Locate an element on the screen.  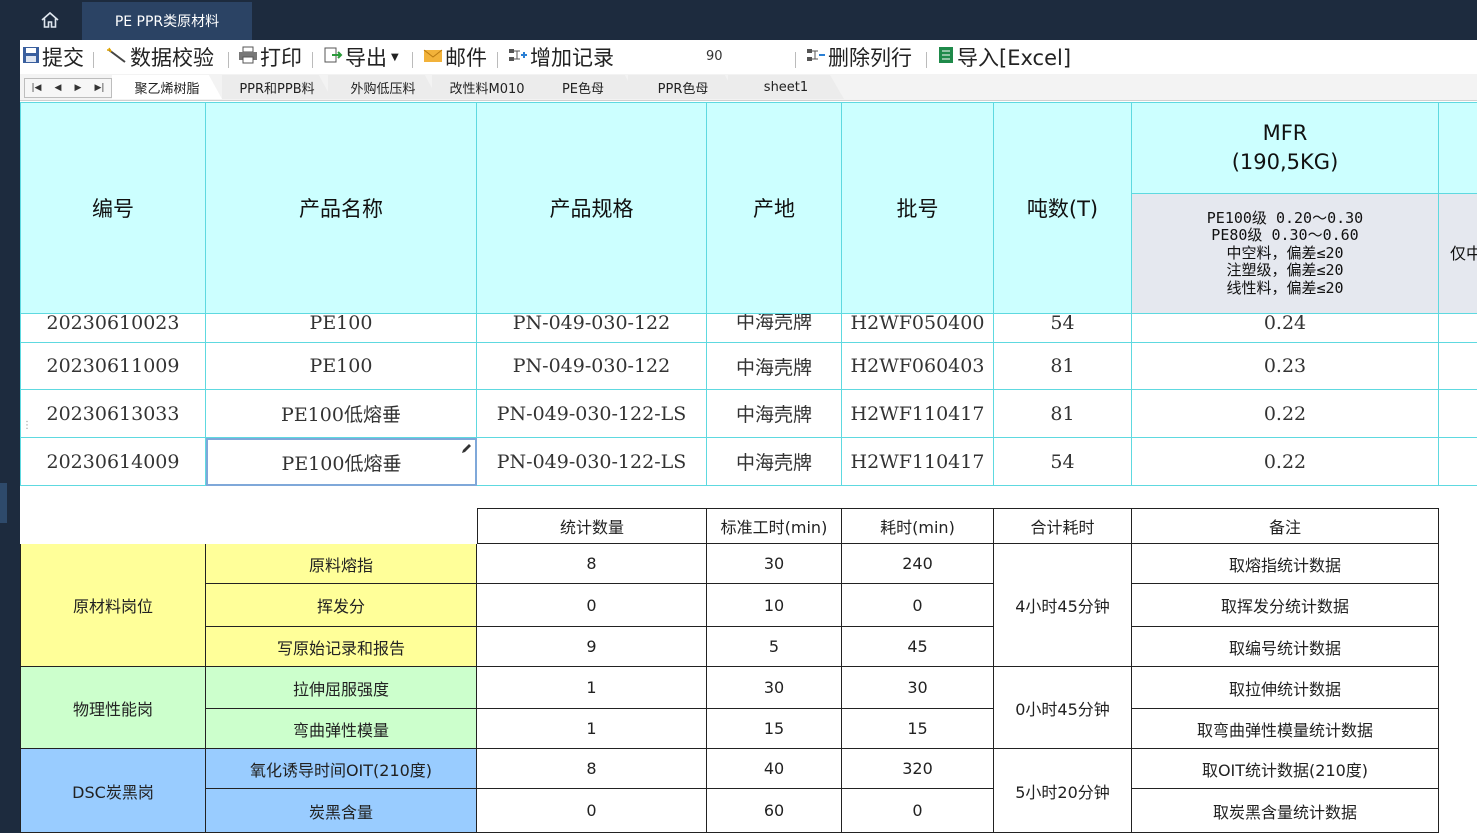
sheet-tab-purchased: 外购低压料 is located at coordinates (383, 87).